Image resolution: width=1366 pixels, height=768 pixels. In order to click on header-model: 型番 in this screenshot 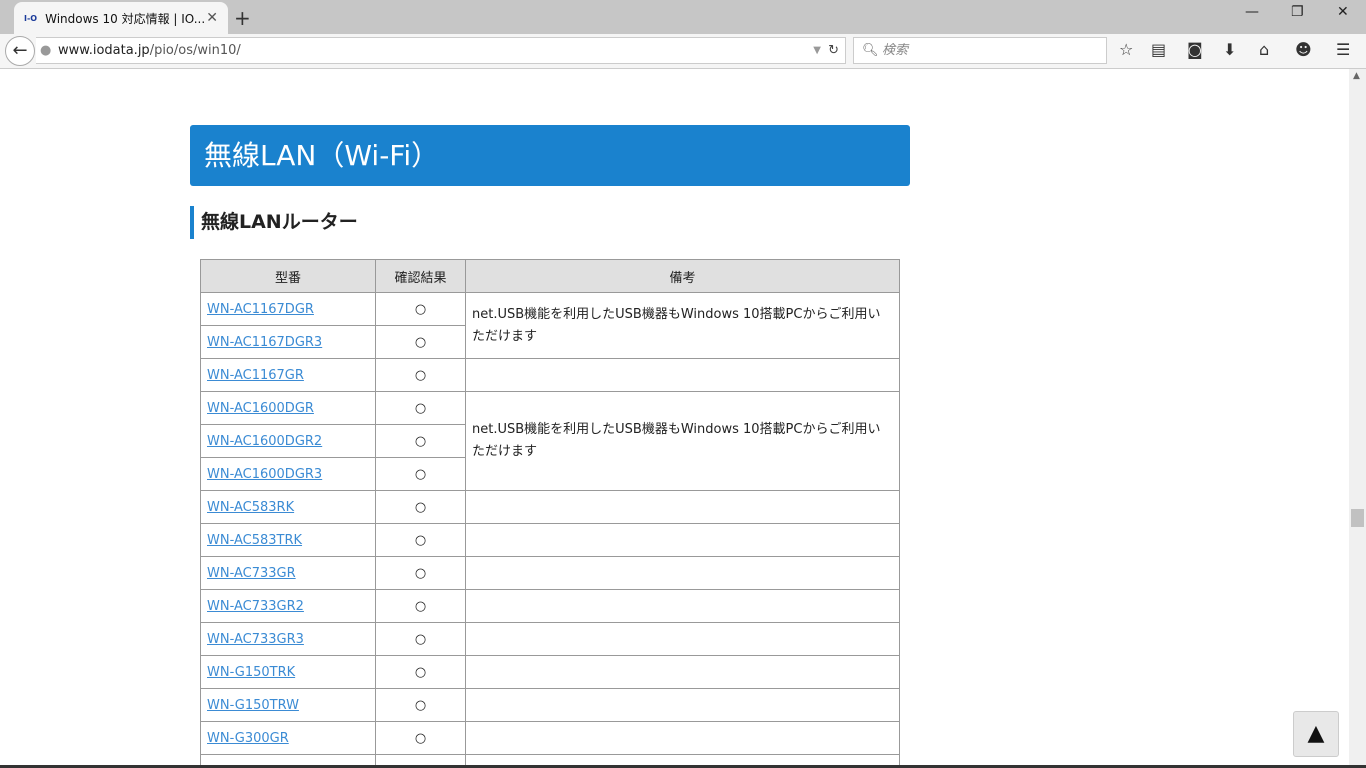, I will do `click(288, 276)`.